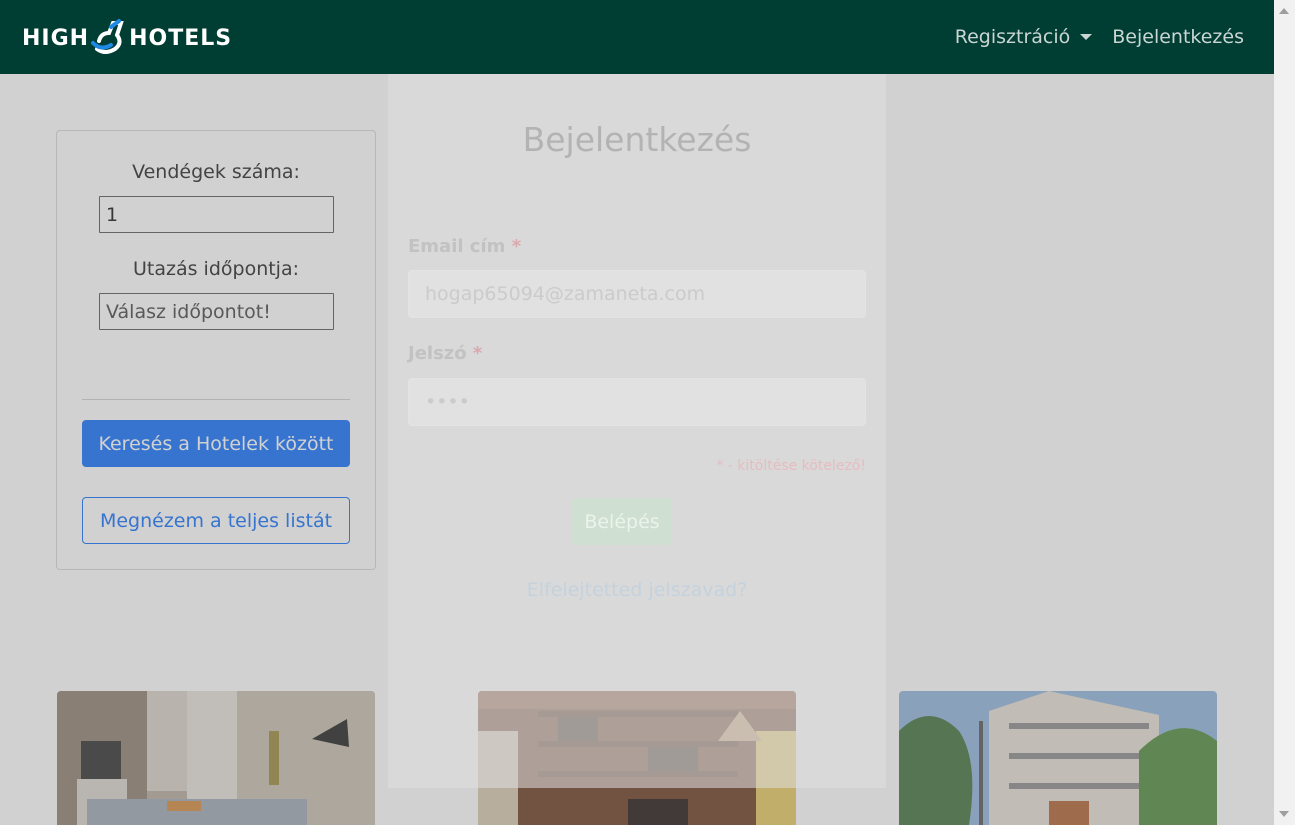 The width and height of the screenshot is (1295, 825). What do you see at coordinates (1284, 814) in the screenshot?
I see `scroll-down-icon` at bounding box center [1284, 814].